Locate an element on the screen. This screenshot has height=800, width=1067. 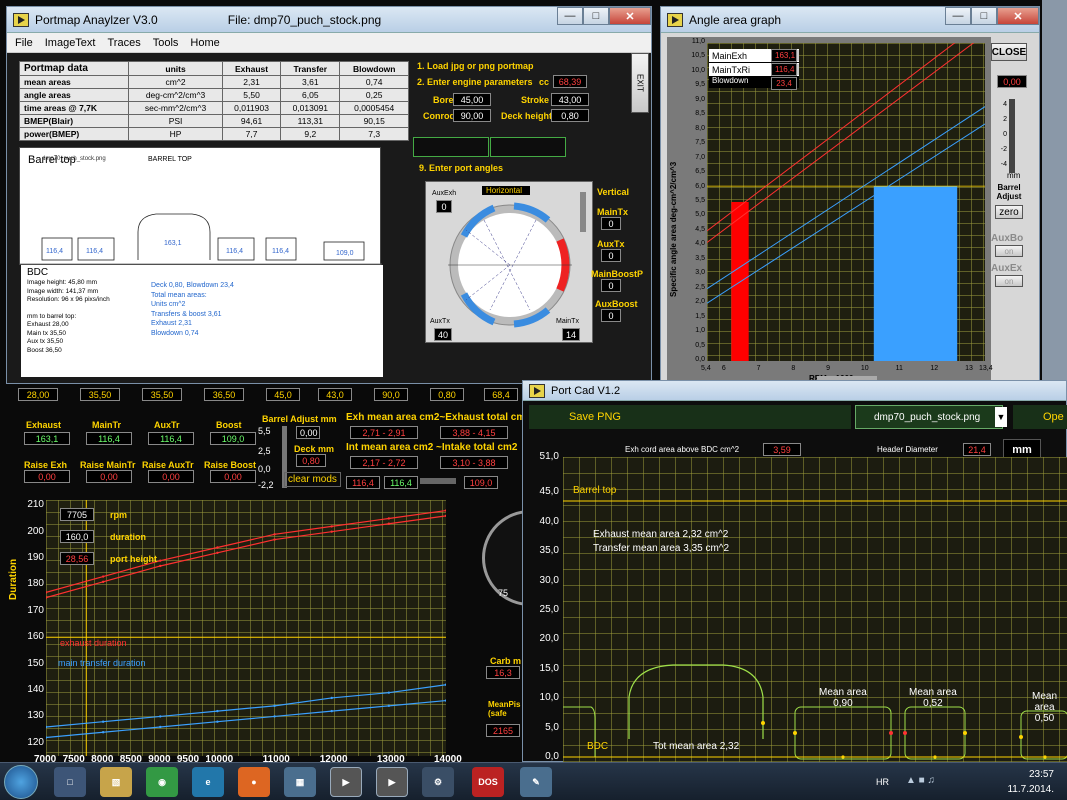
top-value: 68,4 is located at coordinates (501, 394).